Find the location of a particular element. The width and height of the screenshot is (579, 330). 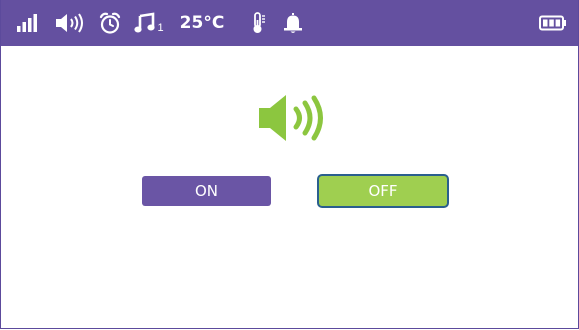

signal-icon is located at coordinates (28, 23).